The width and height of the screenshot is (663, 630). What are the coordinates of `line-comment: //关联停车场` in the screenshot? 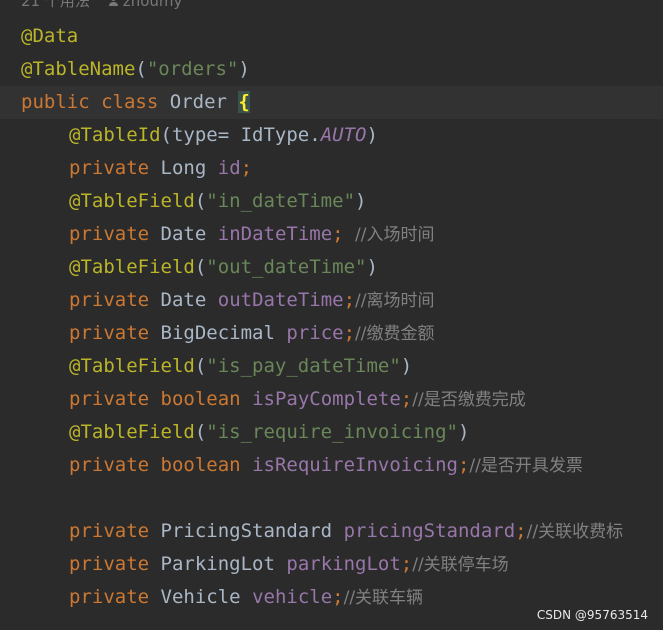 It's located at (460, 565).